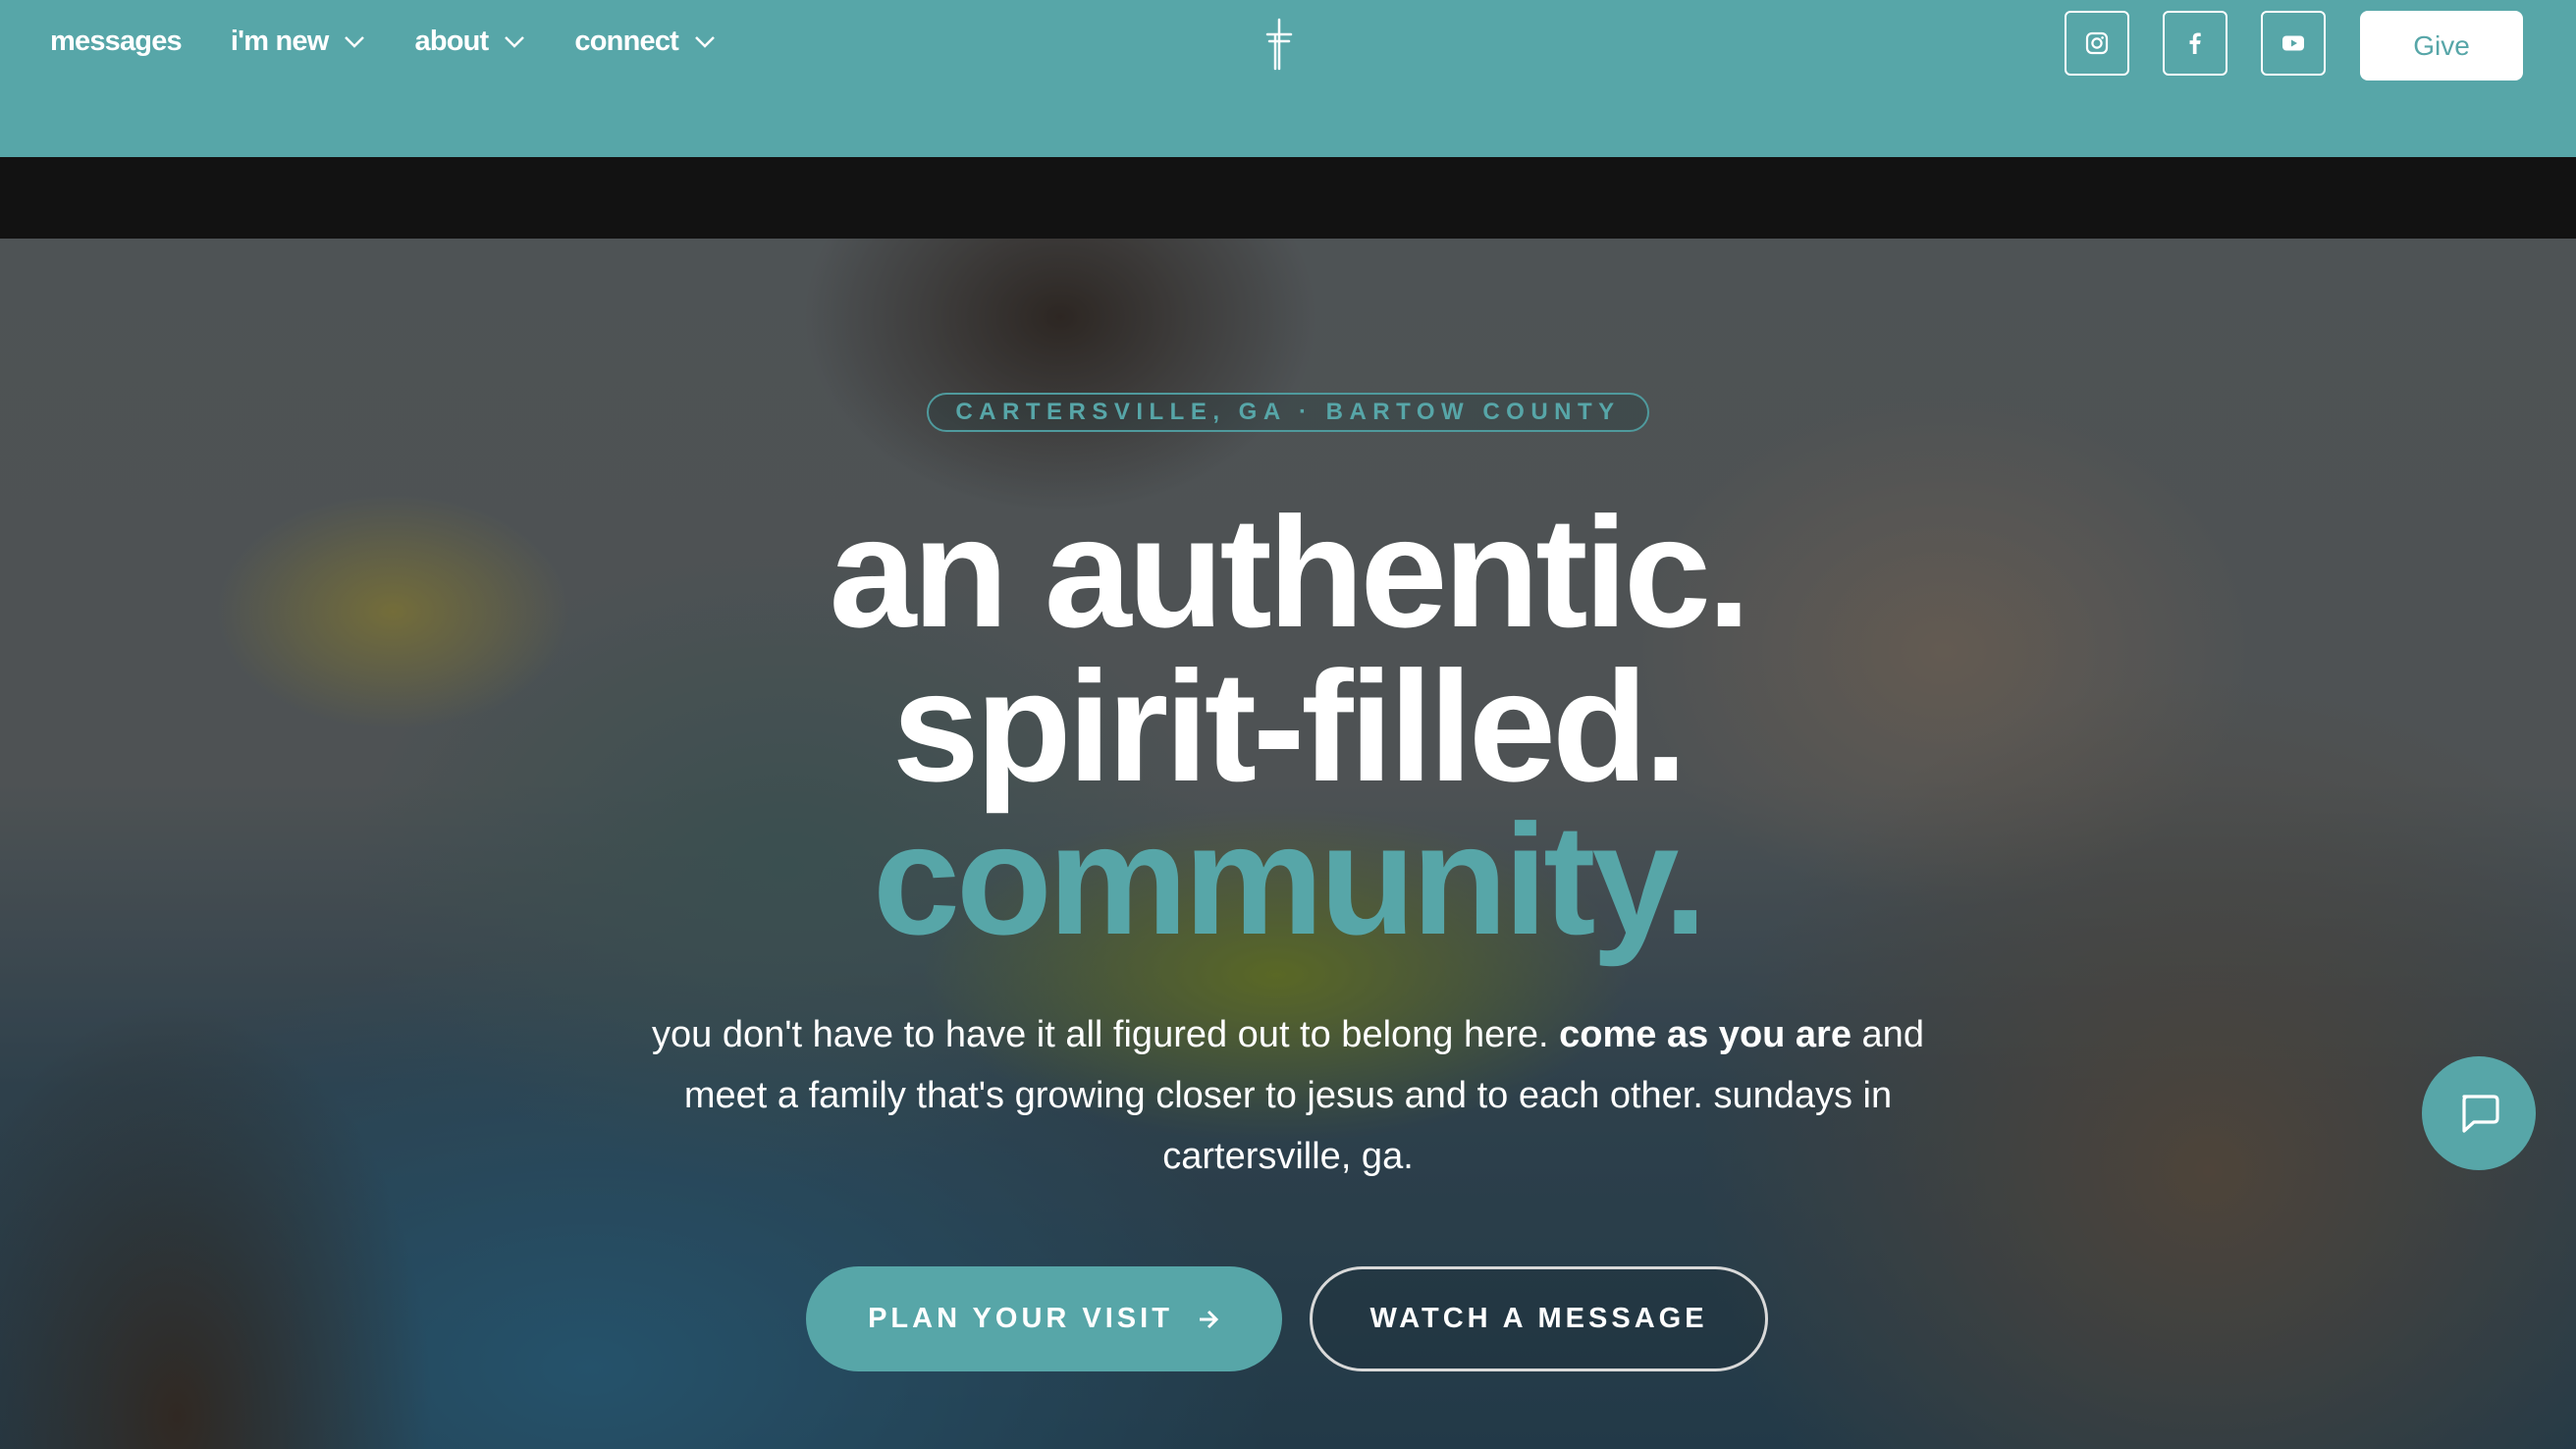 Image resolution: width=2576 pixels, height=1449 pixels. I want to click on headline-line-2: spirit-filled., so click(1289, 726).